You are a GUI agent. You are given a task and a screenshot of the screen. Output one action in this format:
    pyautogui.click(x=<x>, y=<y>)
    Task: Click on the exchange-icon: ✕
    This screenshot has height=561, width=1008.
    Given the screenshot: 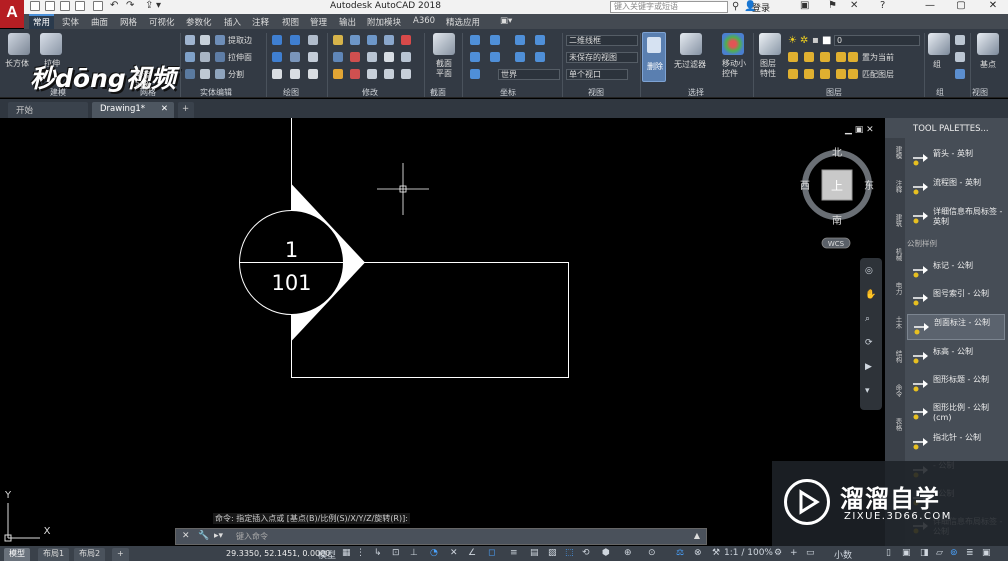 What is the action you would take?
    pyautogui.click(x=854, y=5)
    